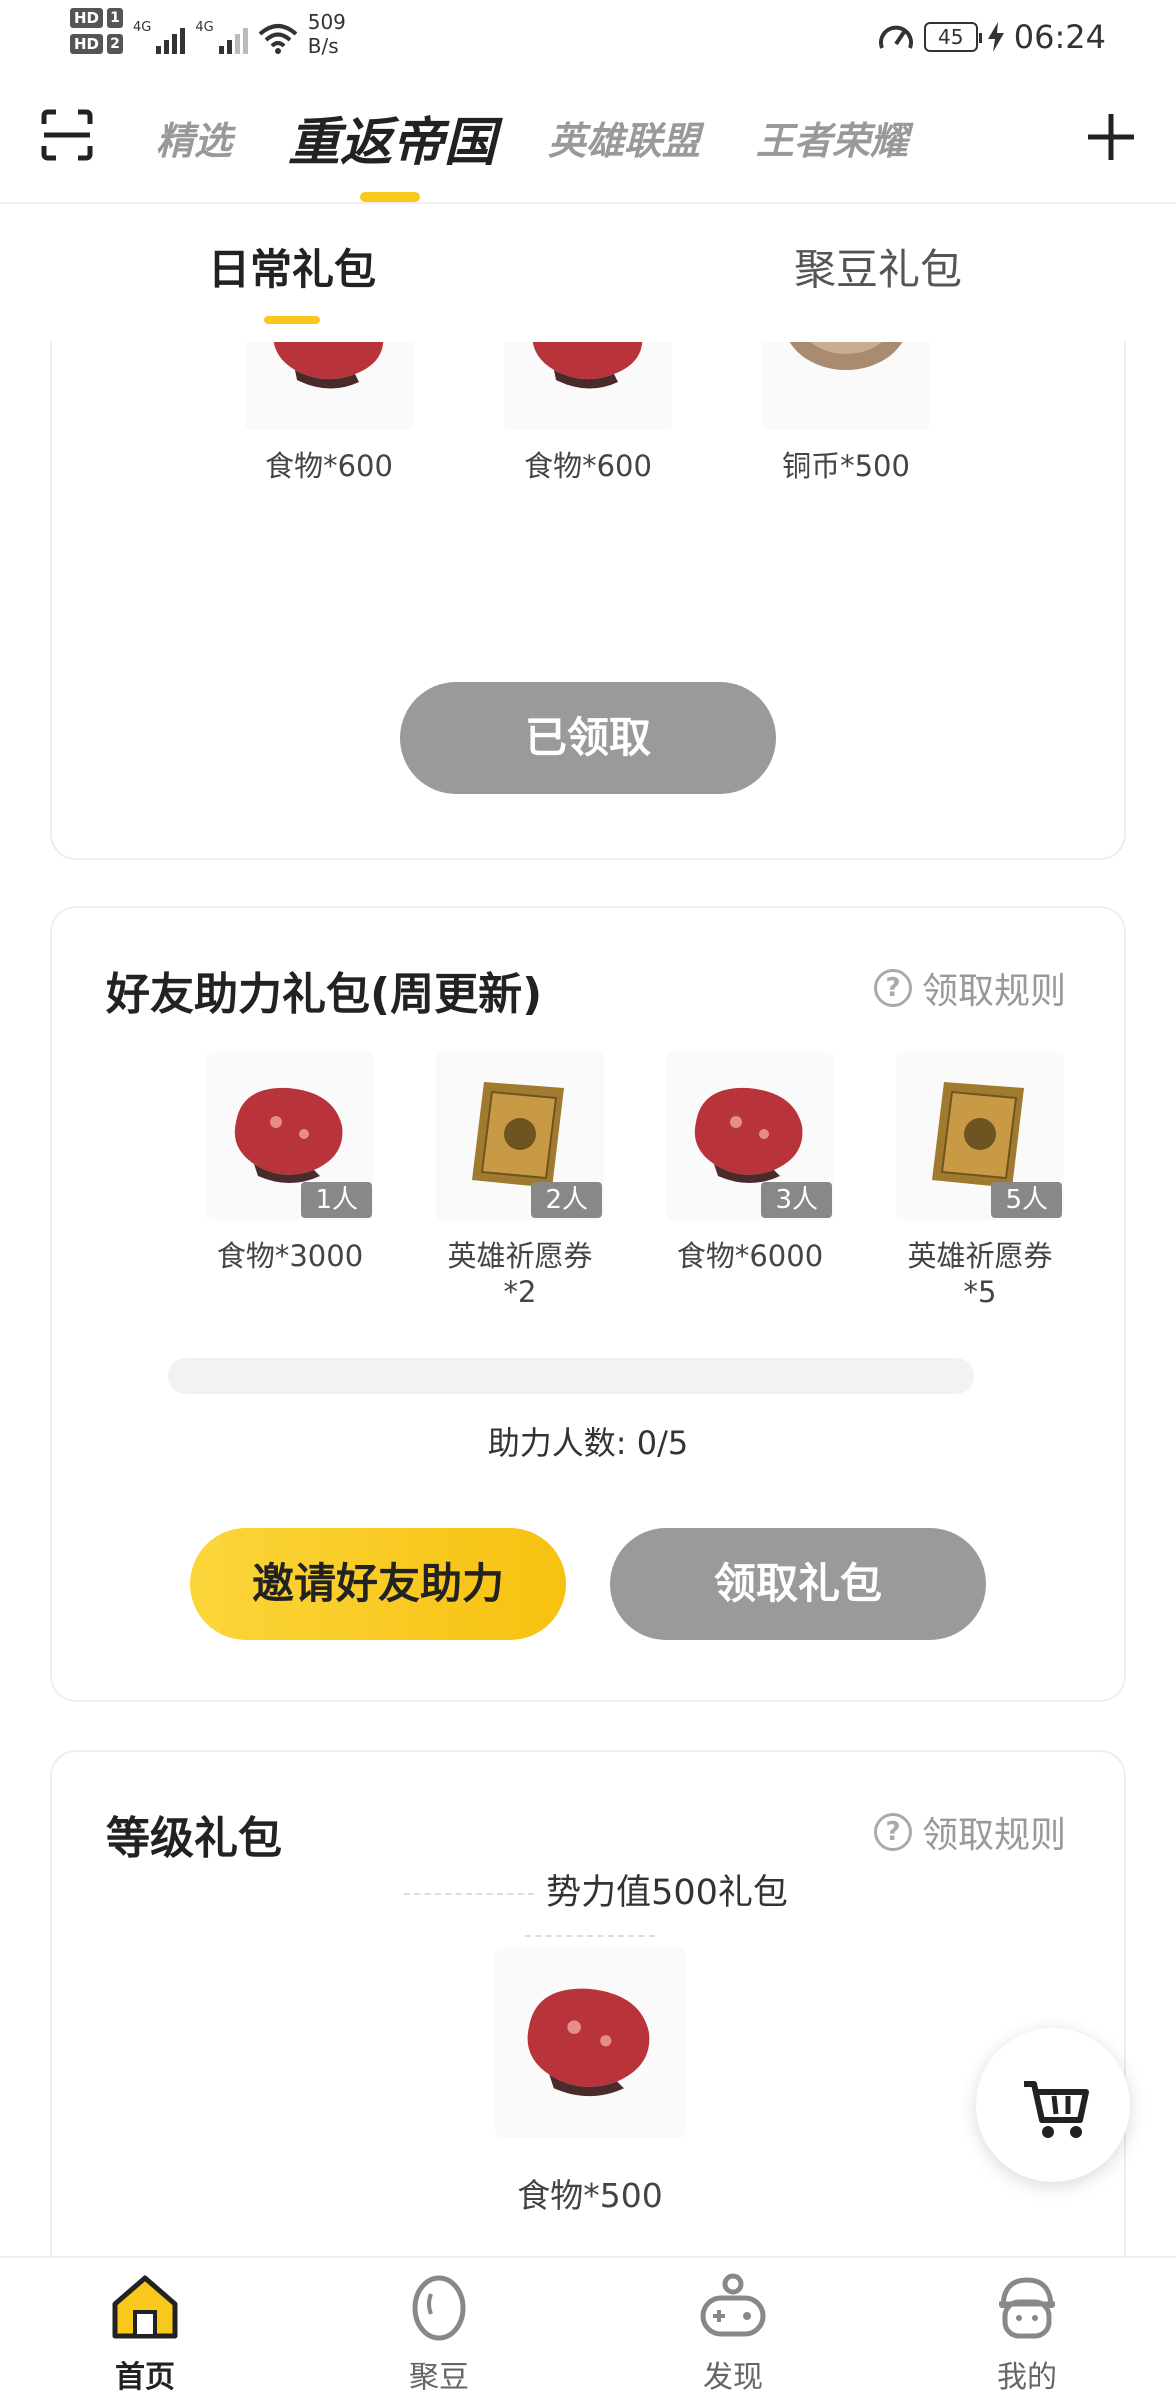 This screenshot has height=2400, width=1176. I want to click on reward-item: 食物*500, so click(590, 2081).